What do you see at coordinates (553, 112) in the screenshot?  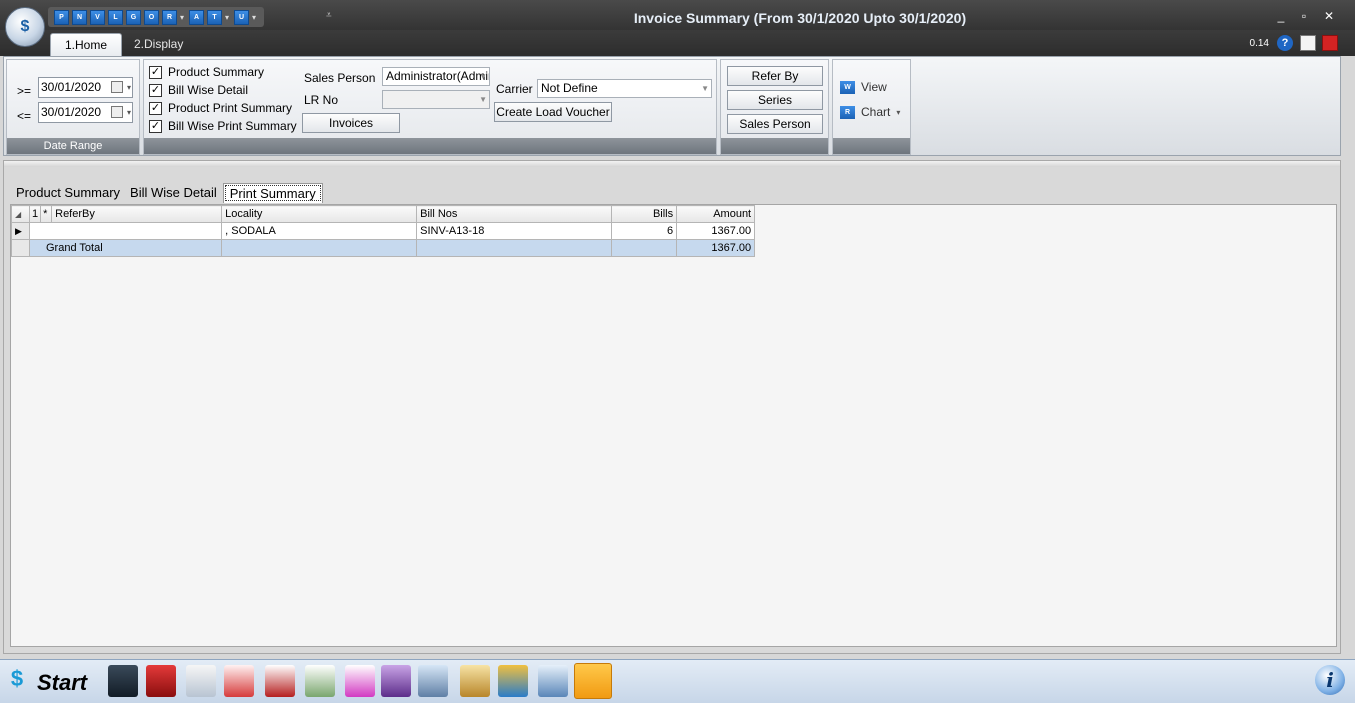 I see `create-load-voucher-button: Create Load Voucher` at bounding box center [553, 112].